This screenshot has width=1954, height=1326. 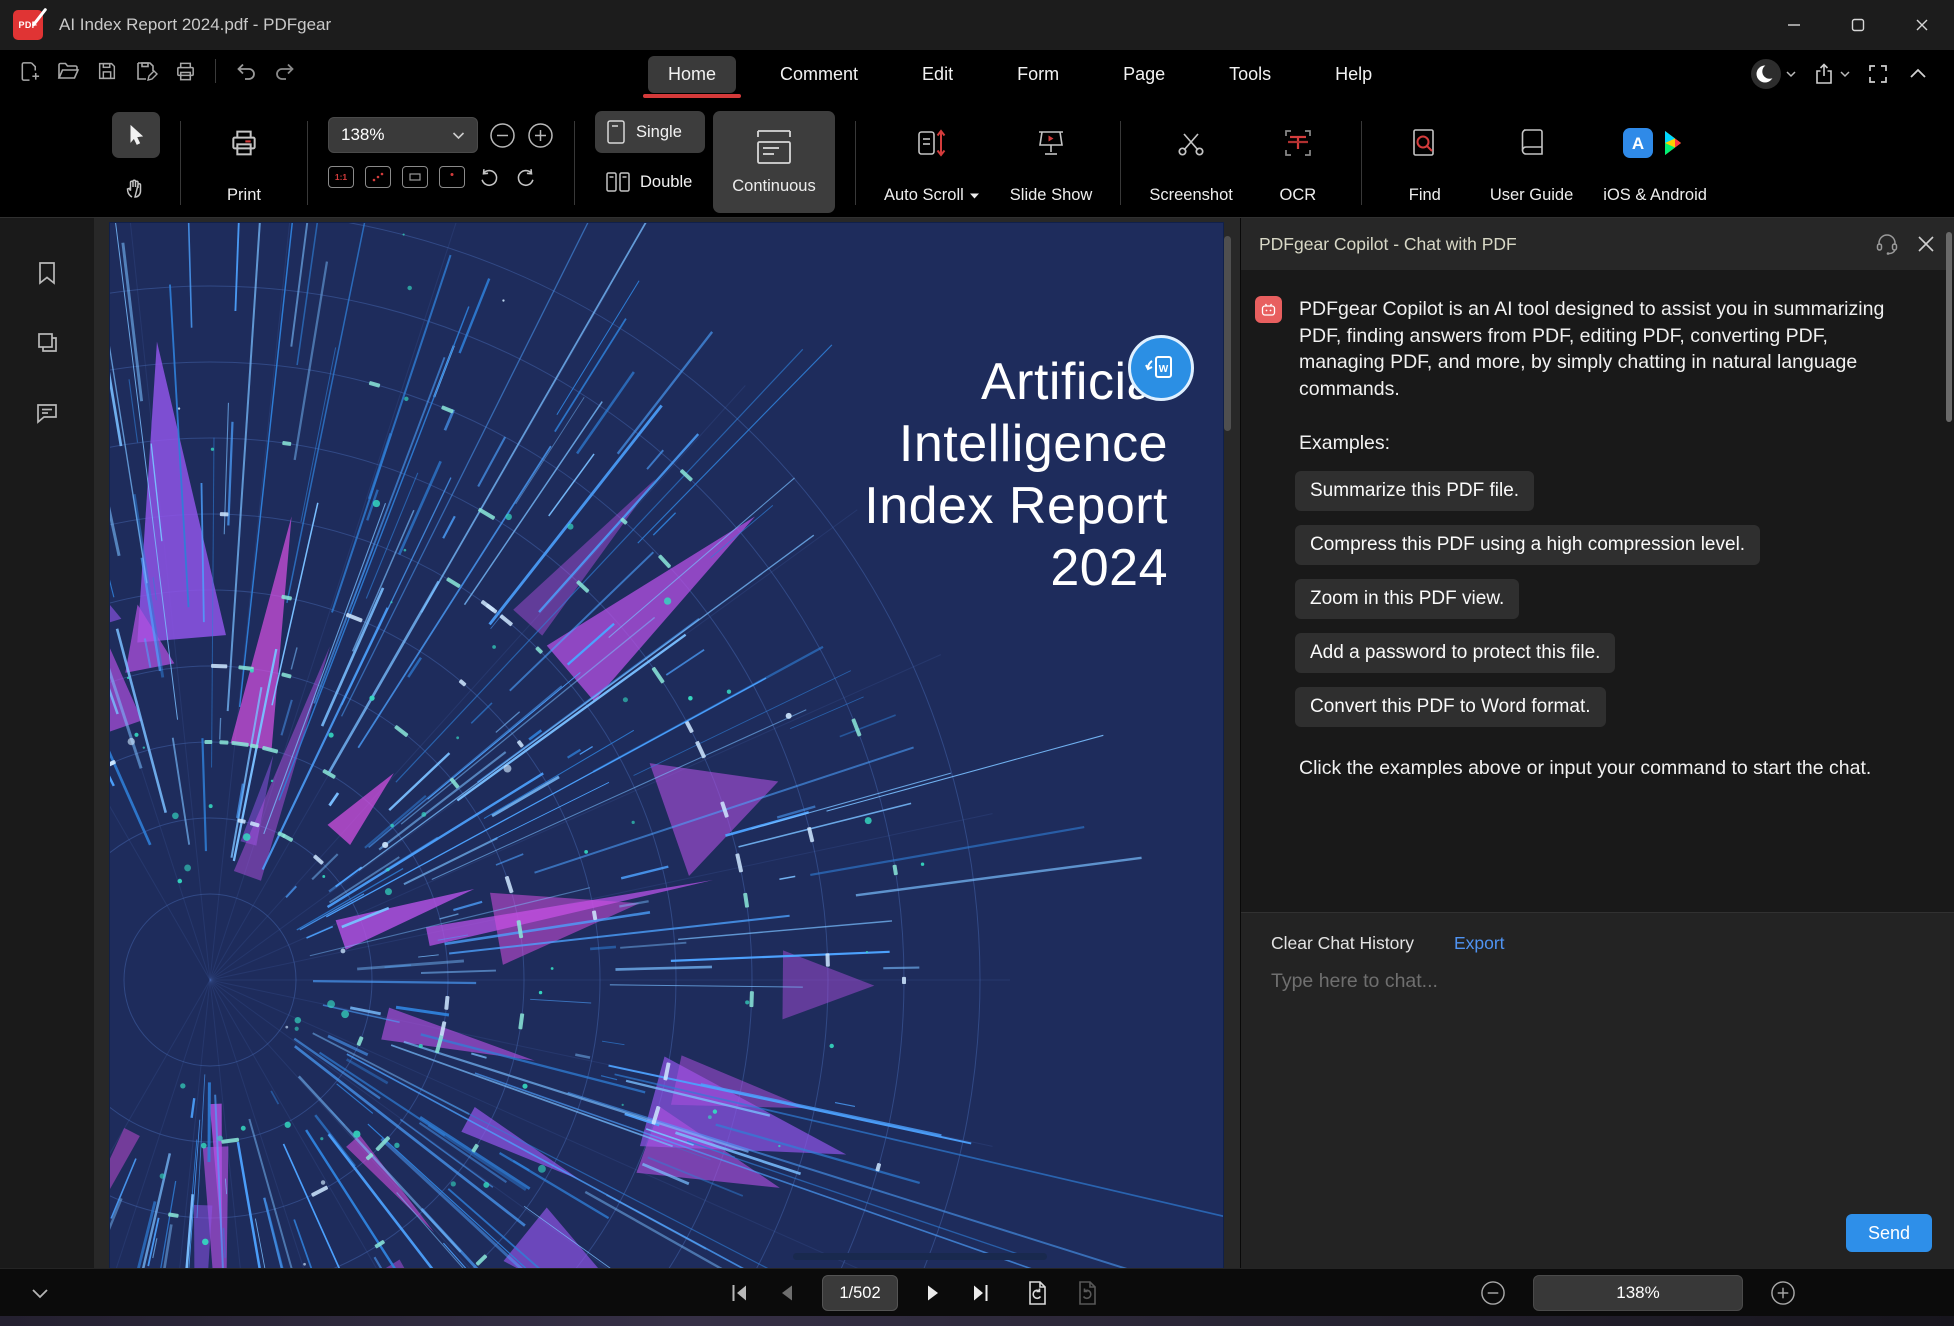 I want to click on previous-view-button, so click(x=1037, y=1293).